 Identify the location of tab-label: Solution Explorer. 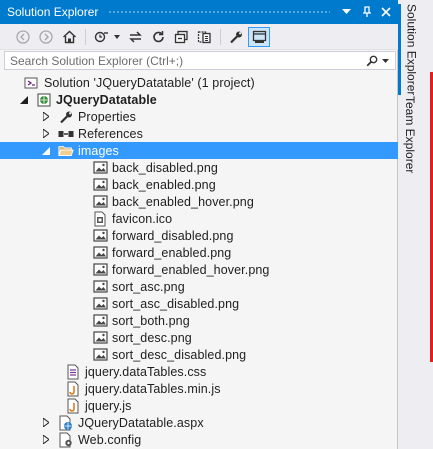
(411, 50).